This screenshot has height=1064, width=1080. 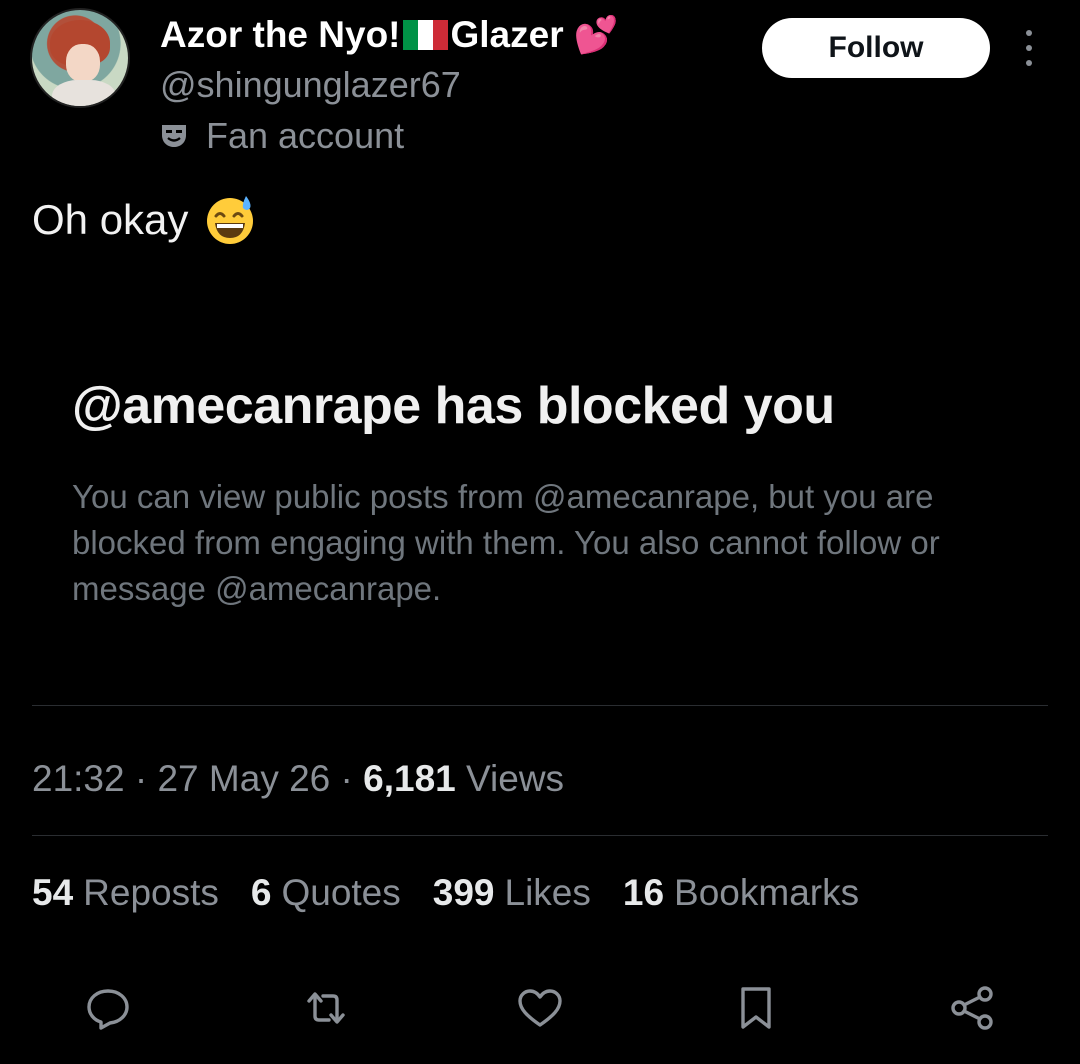 What do you see at coordinates (972, 1008) in the screenshot?
I see `share-icon` at bounding box center [972, 1008].